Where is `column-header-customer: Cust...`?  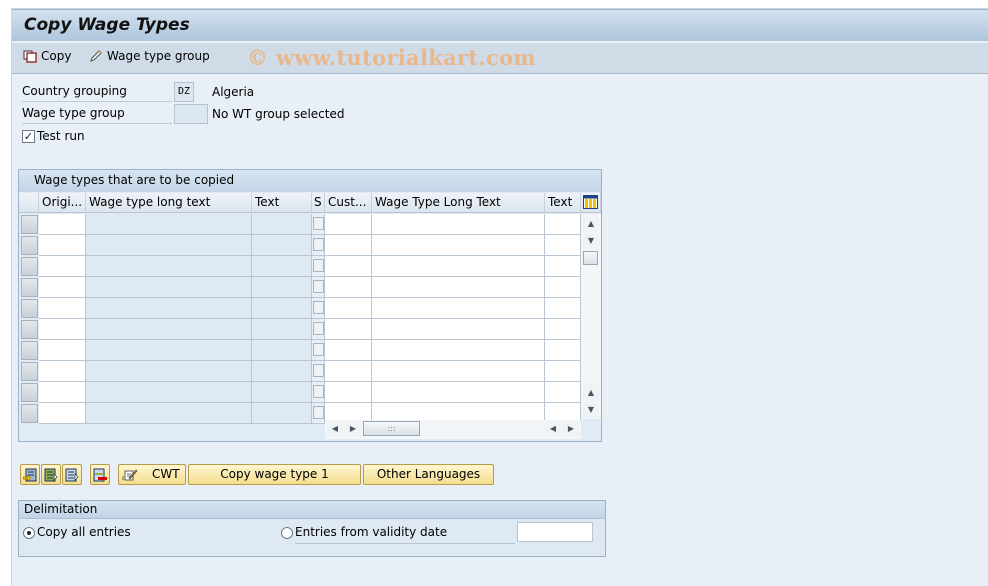 column-header-customer: Cust... is located at coordinates (348, 203).